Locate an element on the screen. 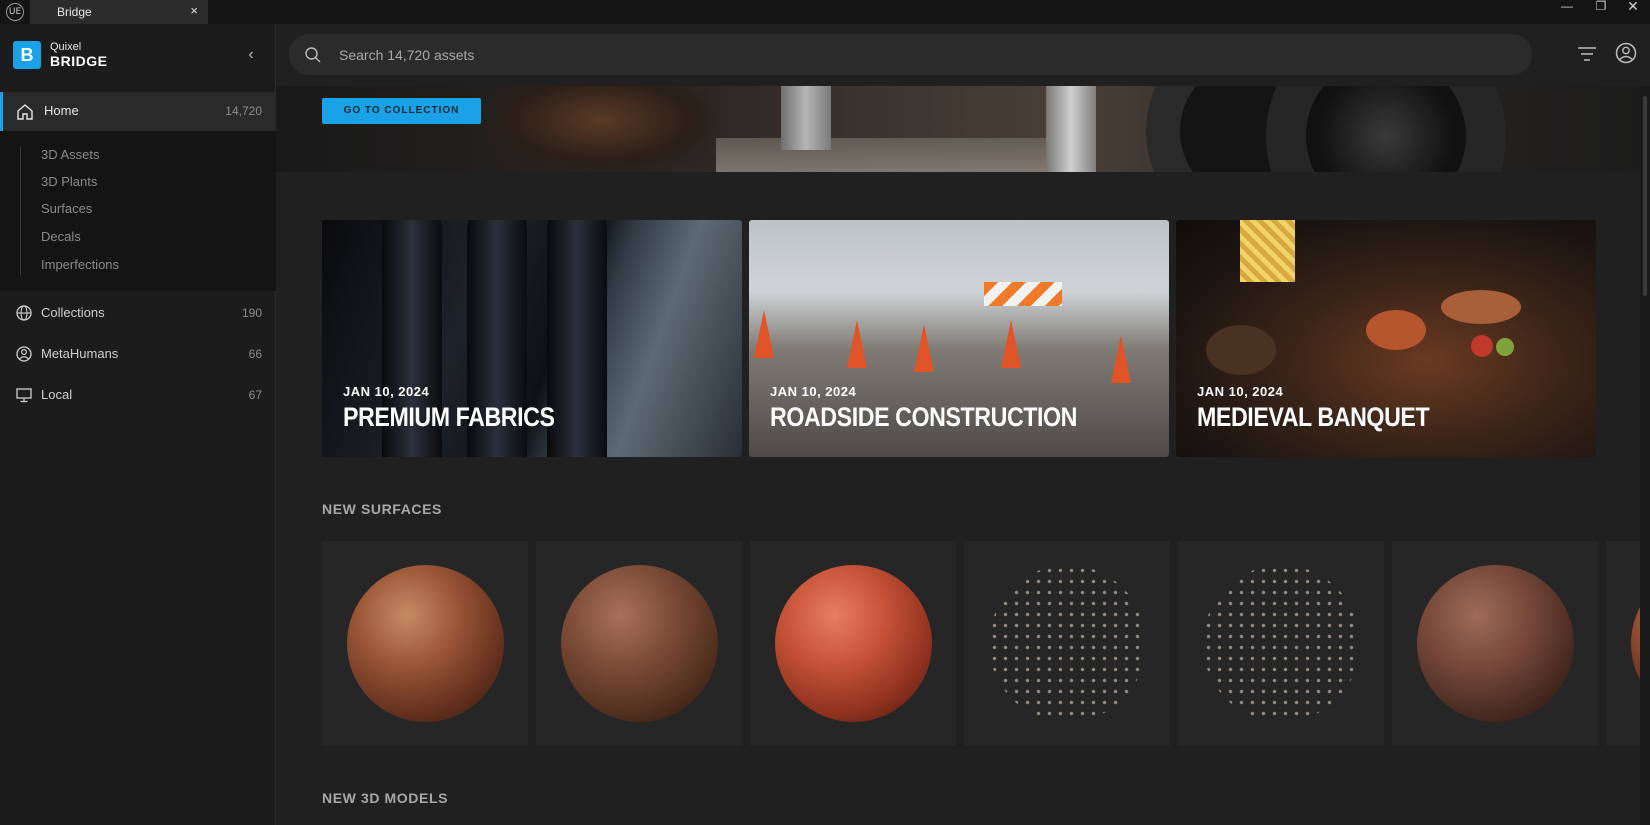 Image resolution: width=1650 pixels, height=825 pixels. restore-icon: ❐ is located at coordinates (1601, 6).